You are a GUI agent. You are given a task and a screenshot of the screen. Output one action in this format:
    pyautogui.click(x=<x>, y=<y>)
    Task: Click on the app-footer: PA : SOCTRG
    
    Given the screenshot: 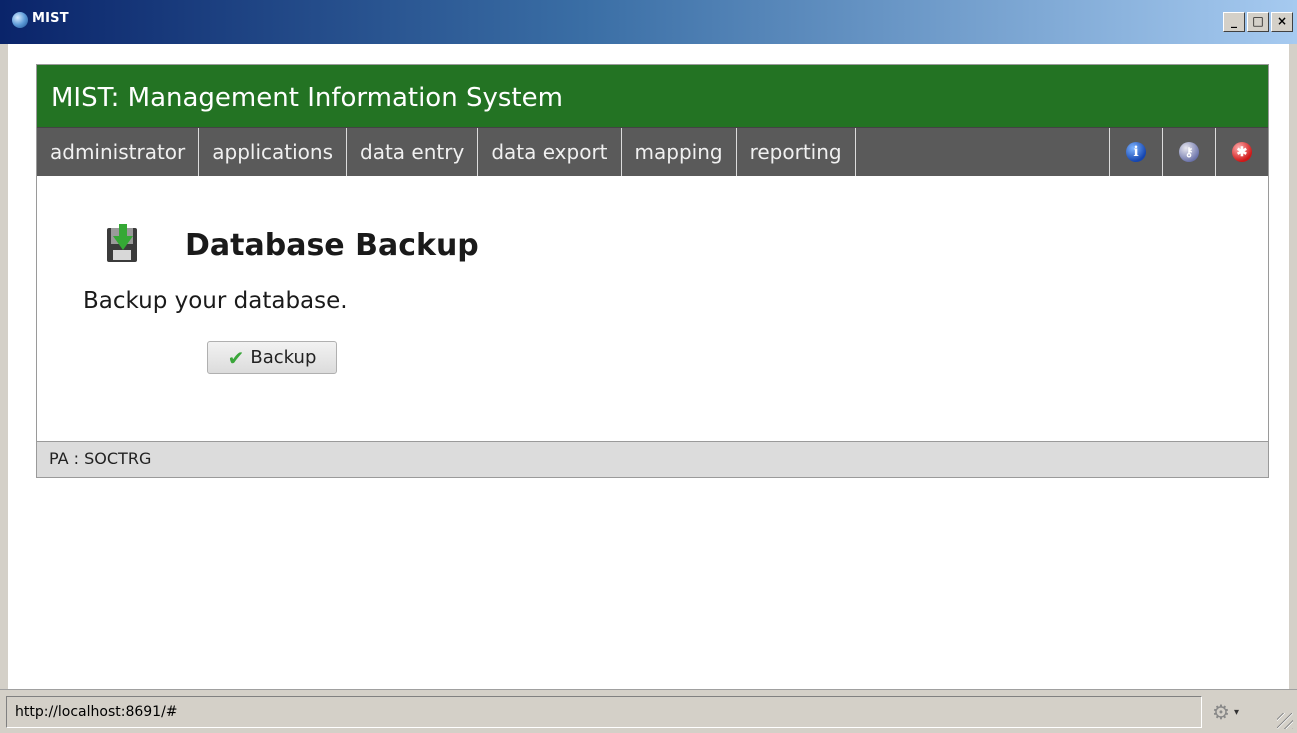 What is the action you would take?
    pyautogui.click(x=652, y=459)
    